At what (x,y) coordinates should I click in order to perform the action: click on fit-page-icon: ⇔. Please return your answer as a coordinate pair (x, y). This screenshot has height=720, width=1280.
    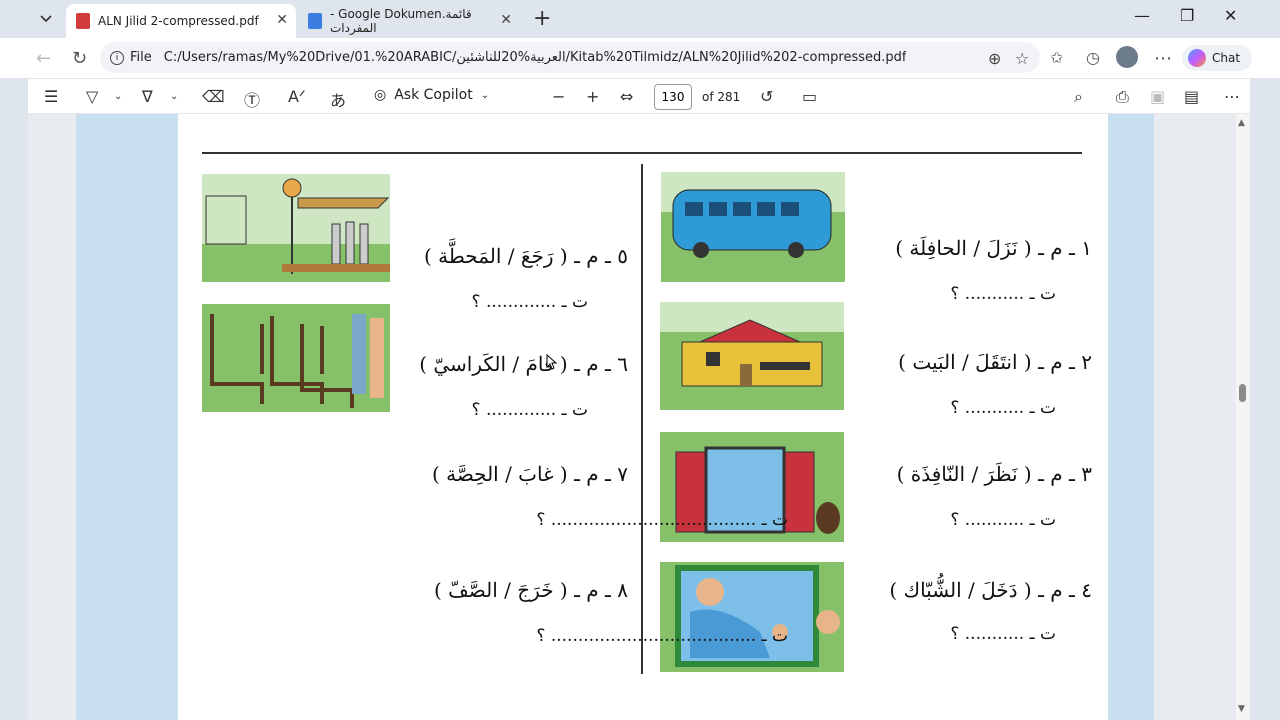
    Looking at the image, I should click on (626, 96).